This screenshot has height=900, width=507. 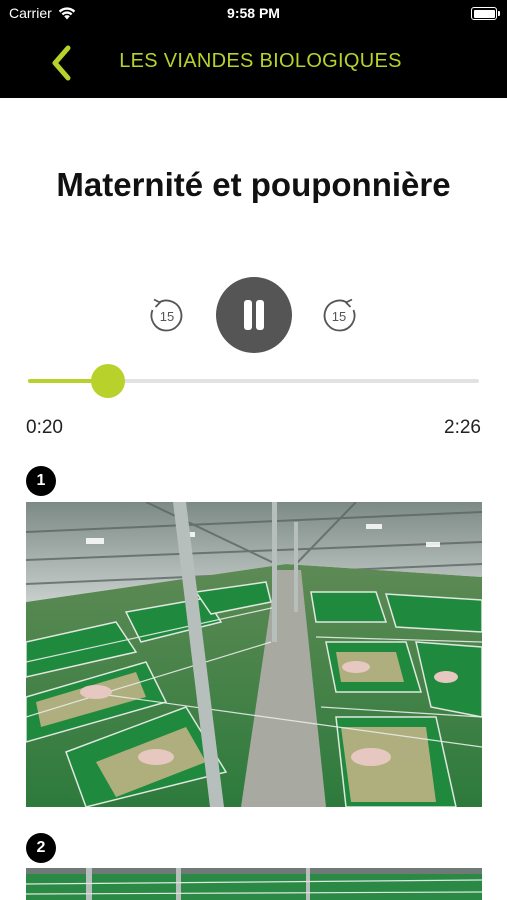 What do you see at coordinates (44, 427) in the screenshot?
I see `current-time: 0:20` at bounding box center [44, 427].